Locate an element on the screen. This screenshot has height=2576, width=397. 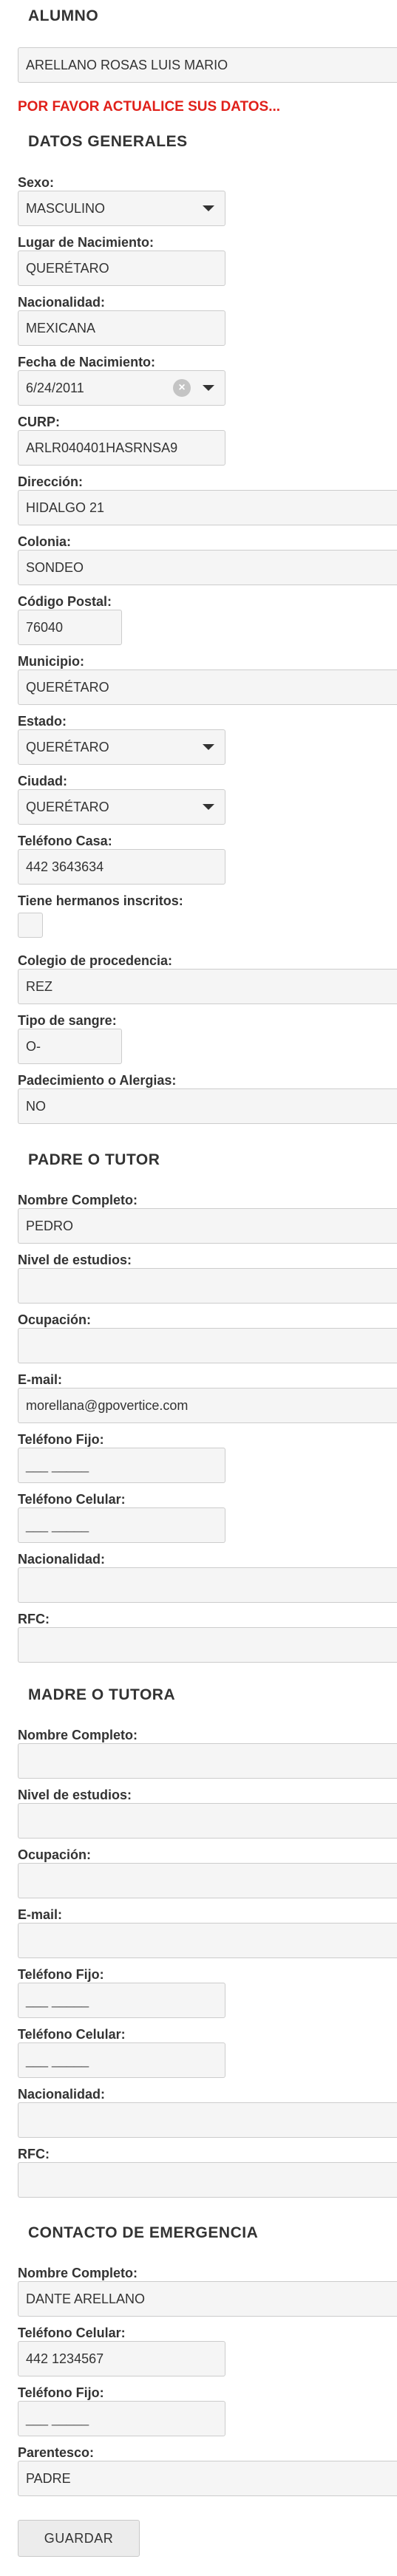
parentesco-label: Parentesco: is located at coordinates (56, 2452).